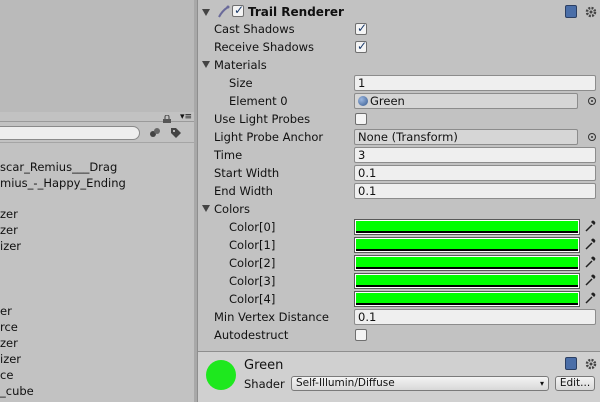 Image resolution: width=600 pixels, height=402 pixels. Describe the element at coordinates (466, 137) in the screenshot. I see `light-probe-anchor-field: None (Transform)` at that location.